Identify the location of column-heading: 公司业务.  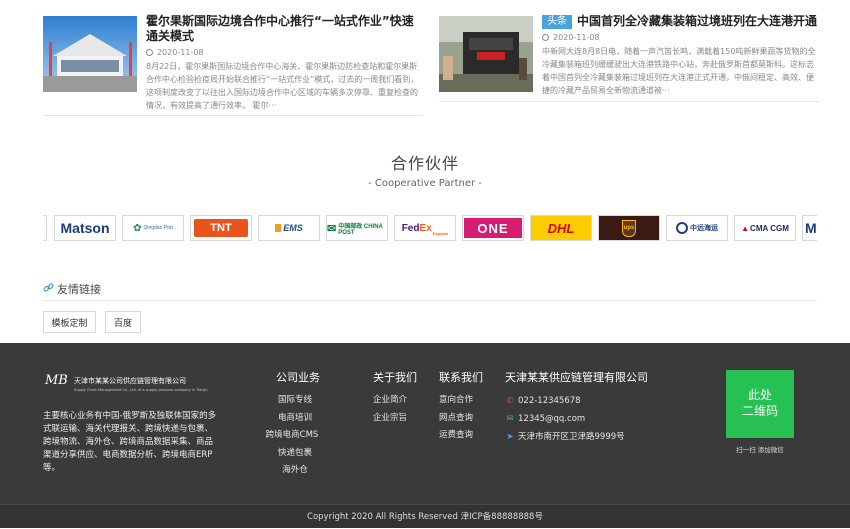
(298, 377).